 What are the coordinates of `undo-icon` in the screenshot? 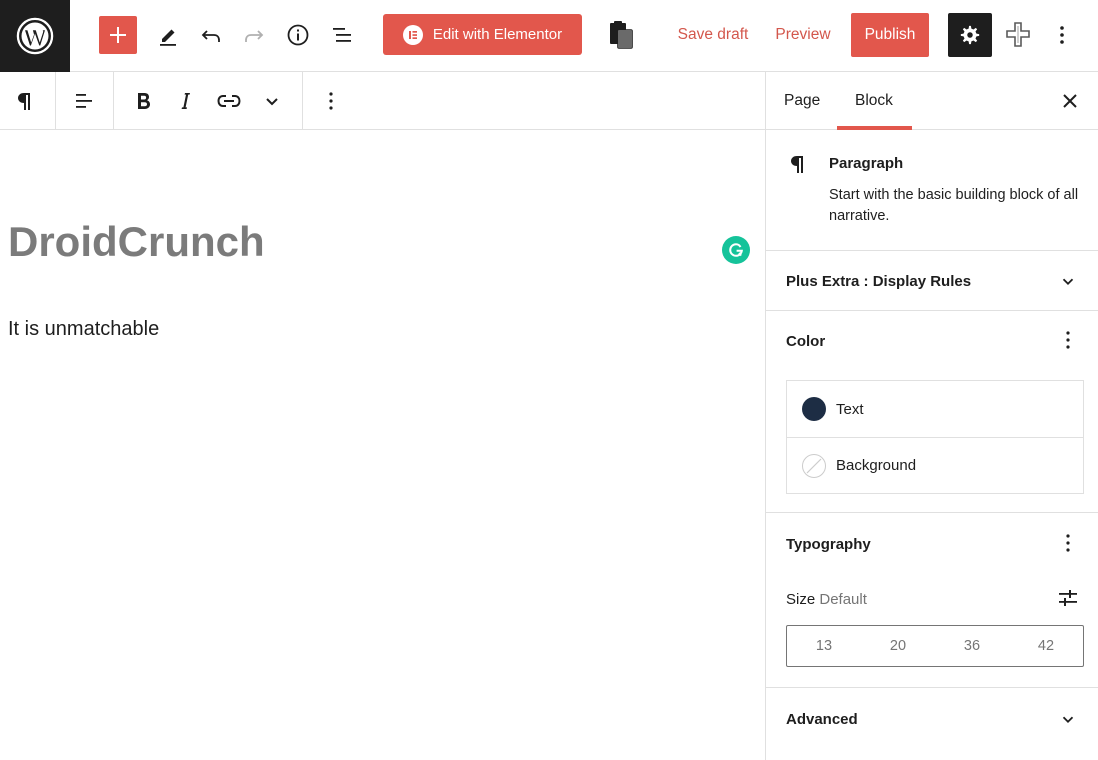 It's located at (210, 35).